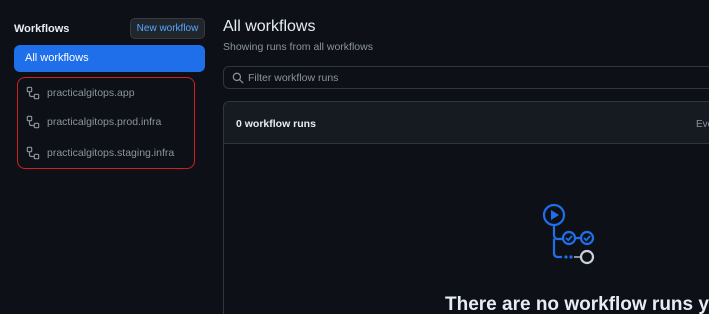  What do you see at coordinates (238, 78) in the screenshot?
I see `search-icon` at bounding box center [238, 78].